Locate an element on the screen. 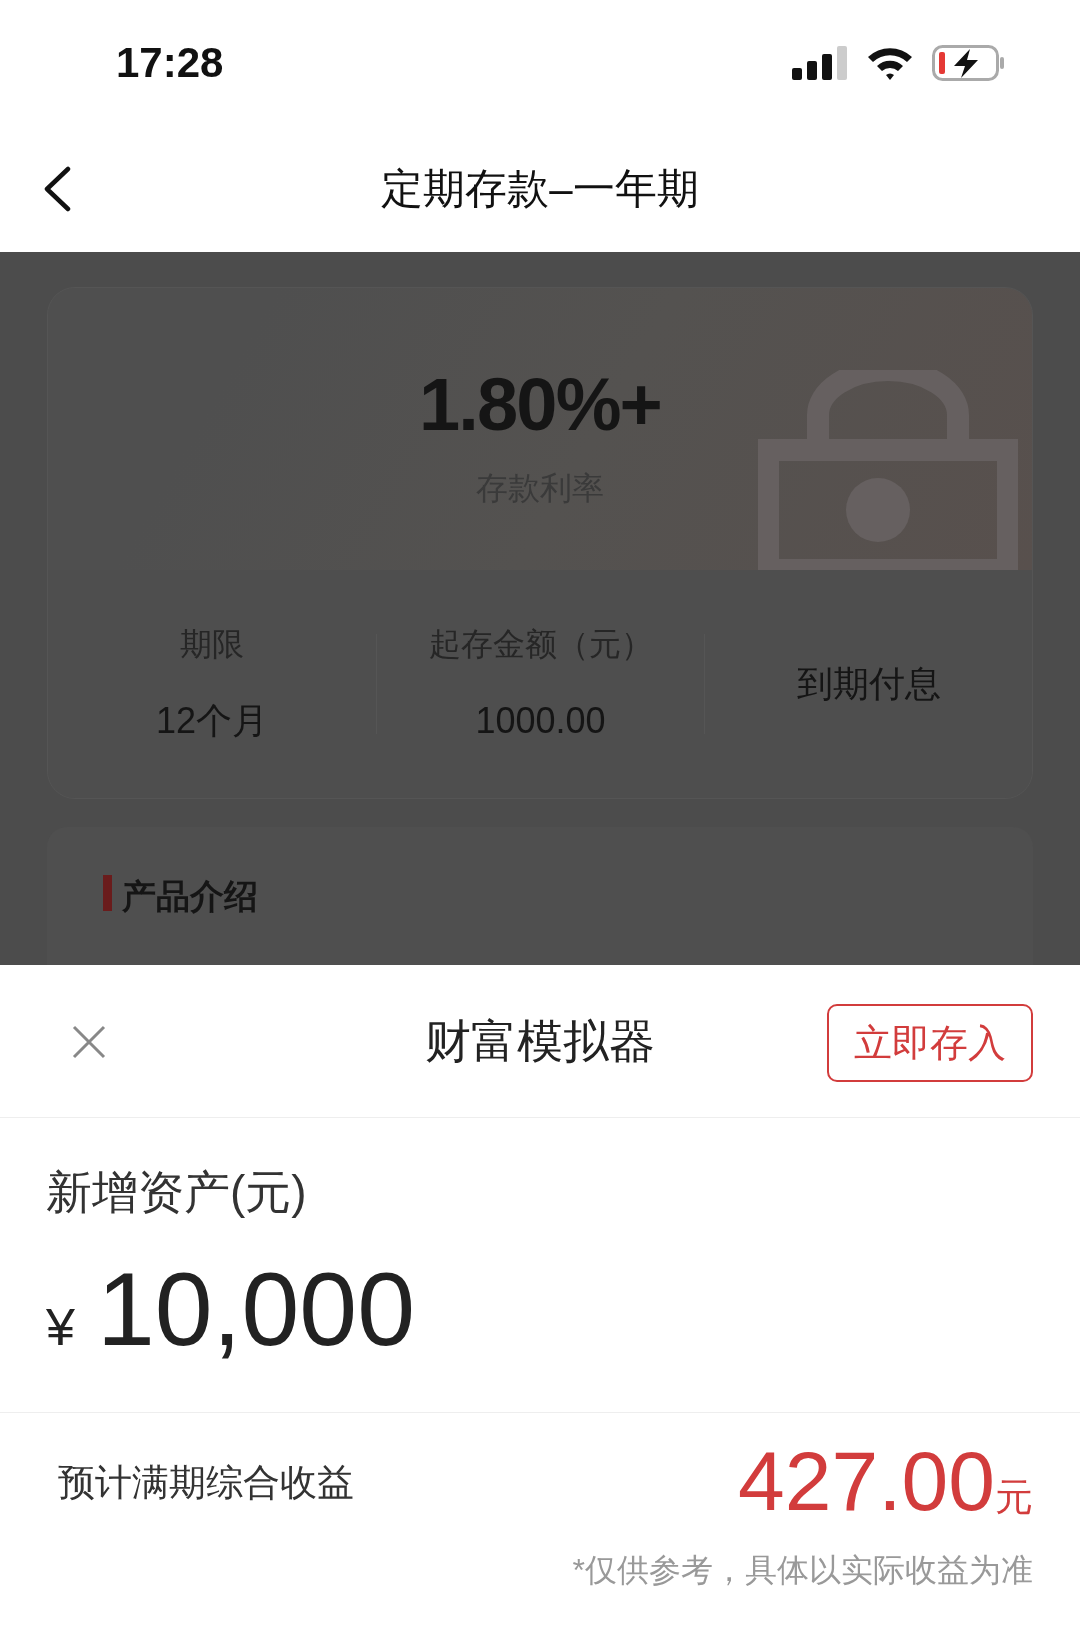 The image size is (1080, 1639). term-value: 1000.00 is located at coordinates (540, 721).